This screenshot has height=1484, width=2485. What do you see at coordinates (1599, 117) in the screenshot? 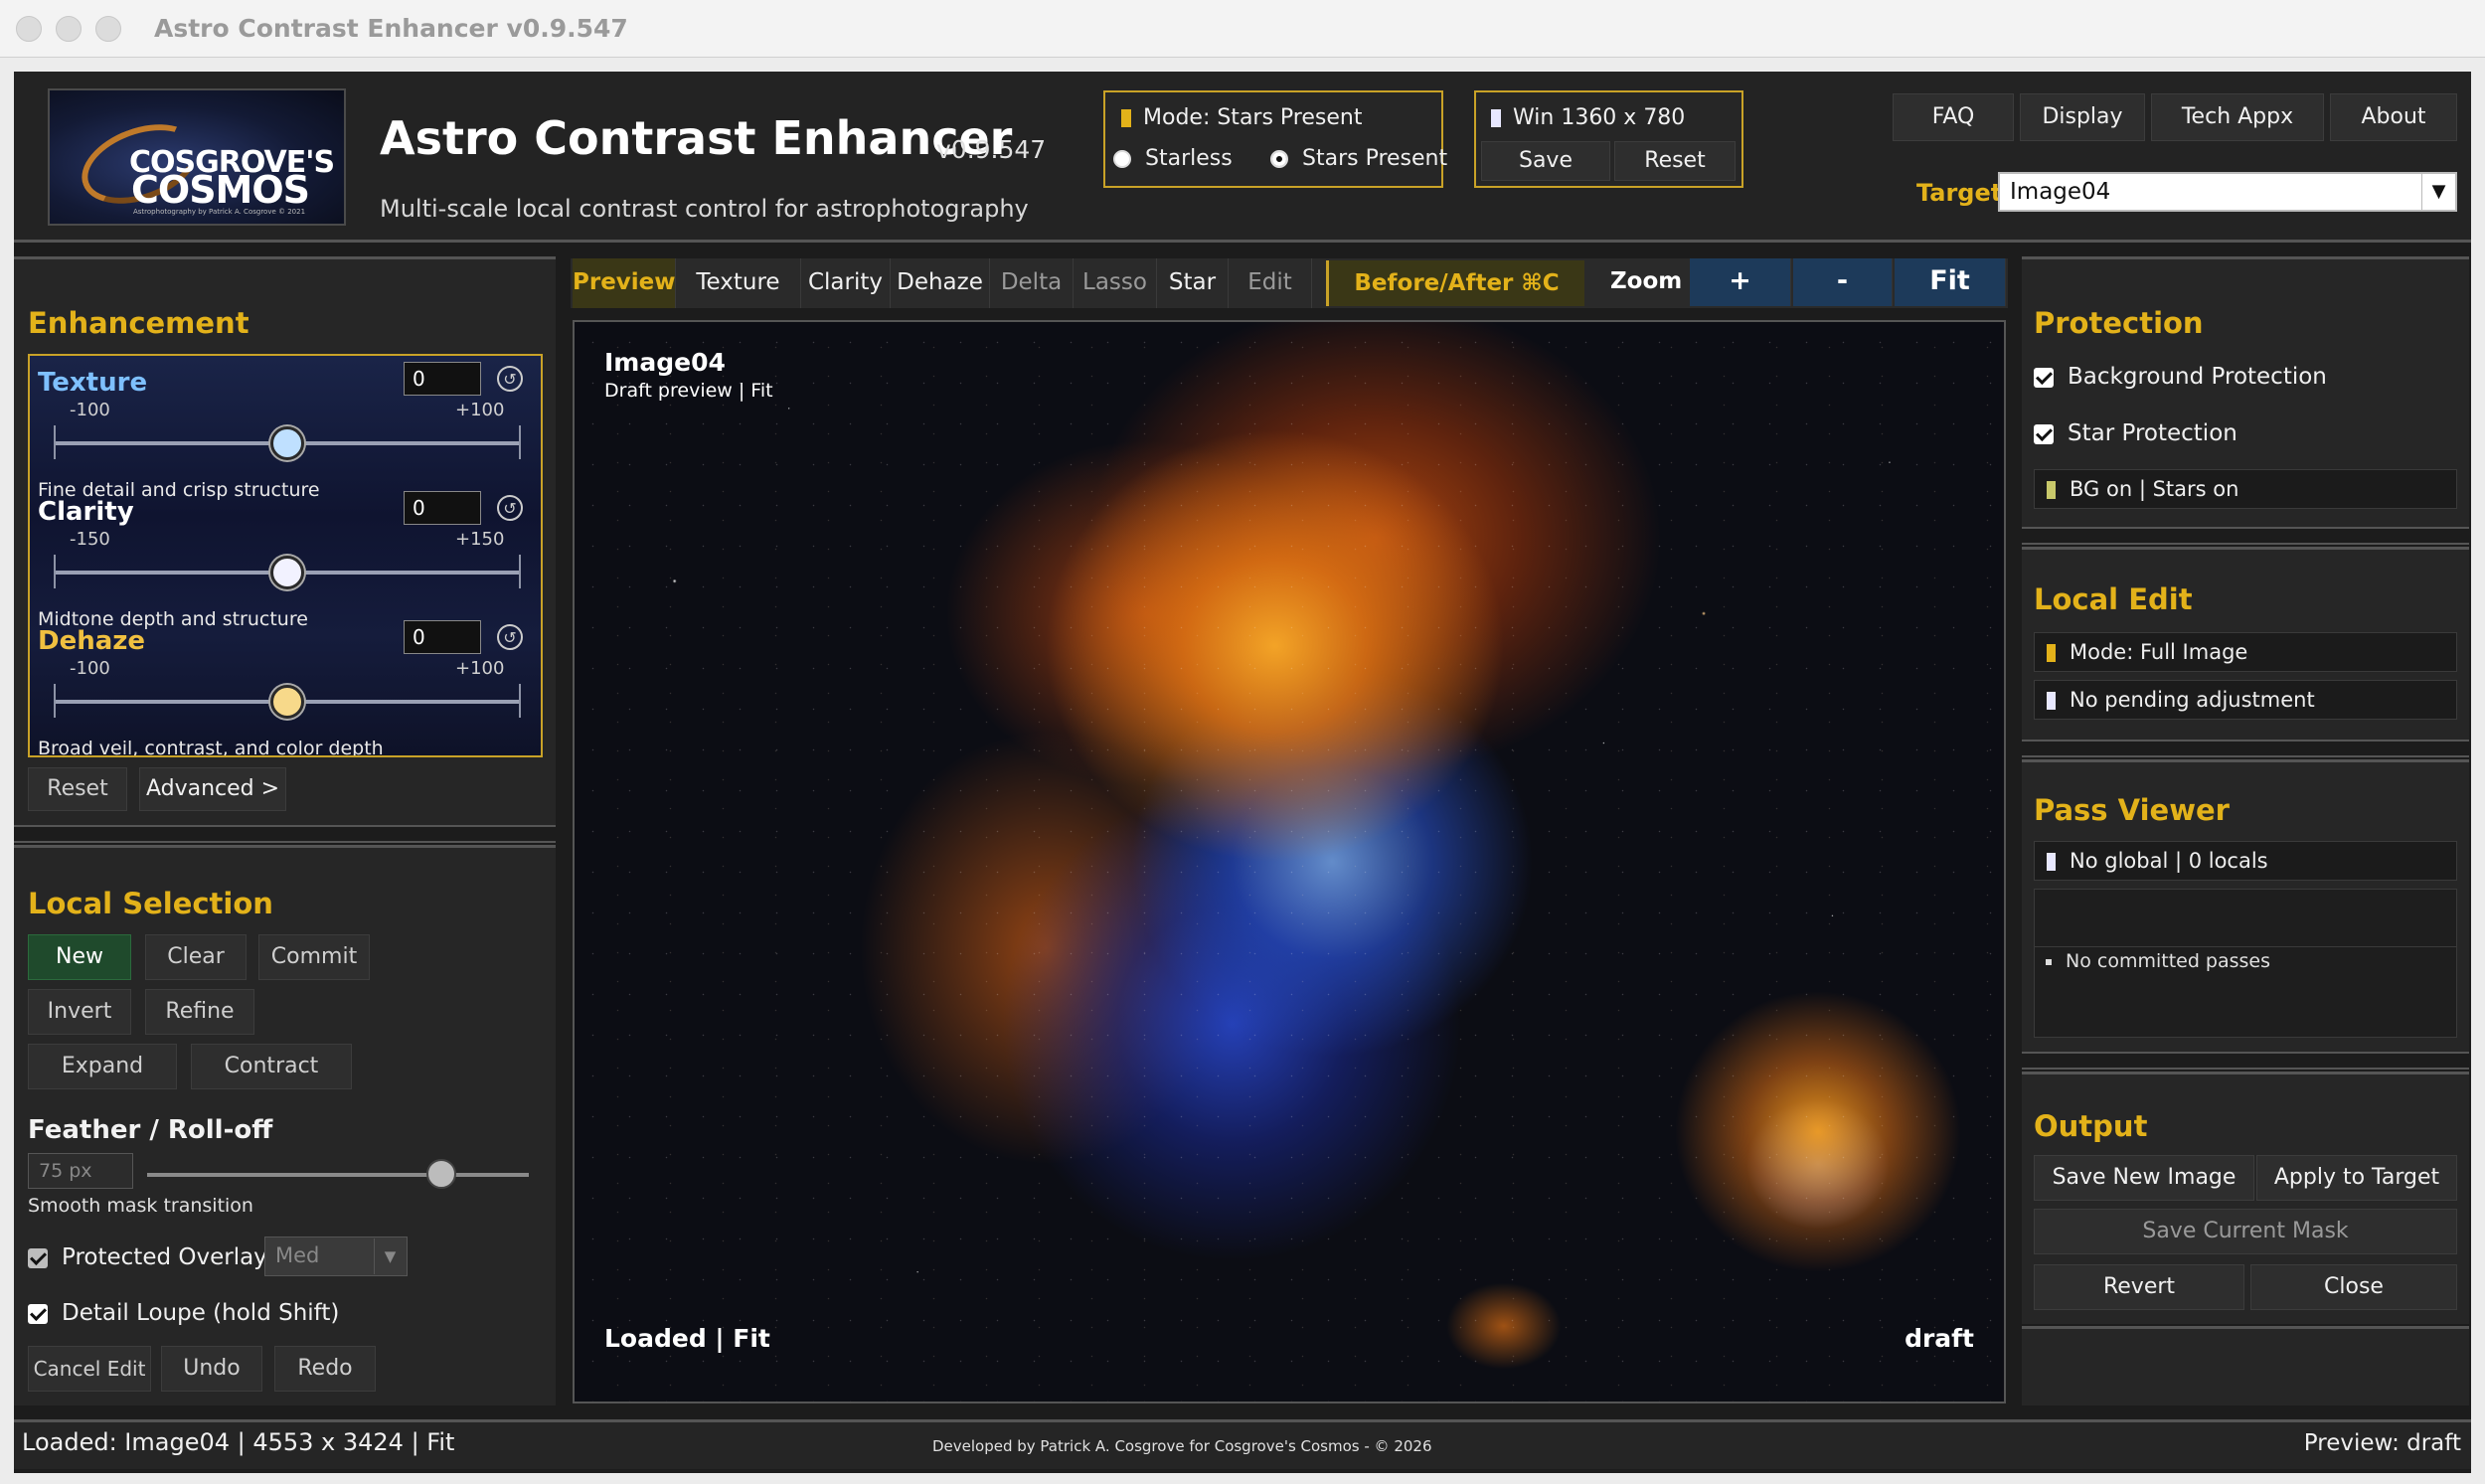
I see `window-size-label: Win 1360 x 780` at bounding box center [1599, 117].